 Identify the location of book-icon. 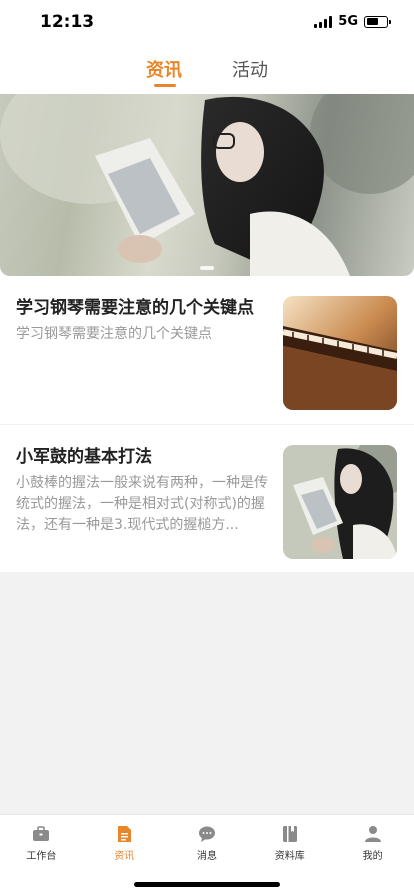
(289, 834).